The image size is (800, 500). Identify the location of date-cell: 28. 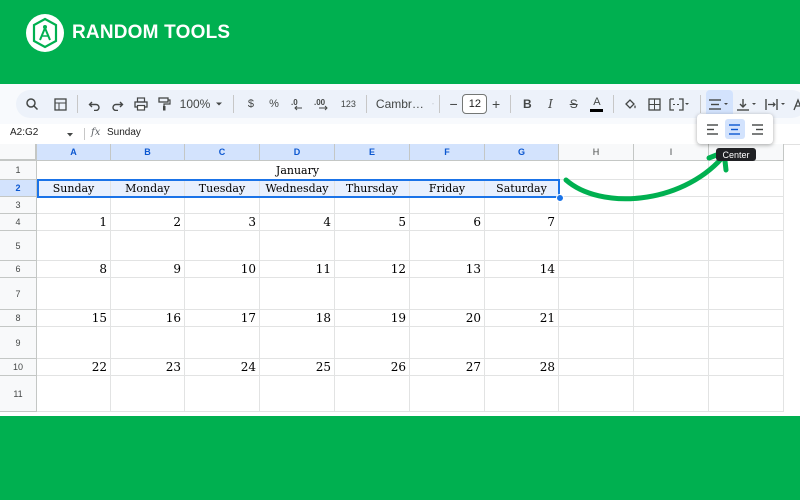
(522, 367).